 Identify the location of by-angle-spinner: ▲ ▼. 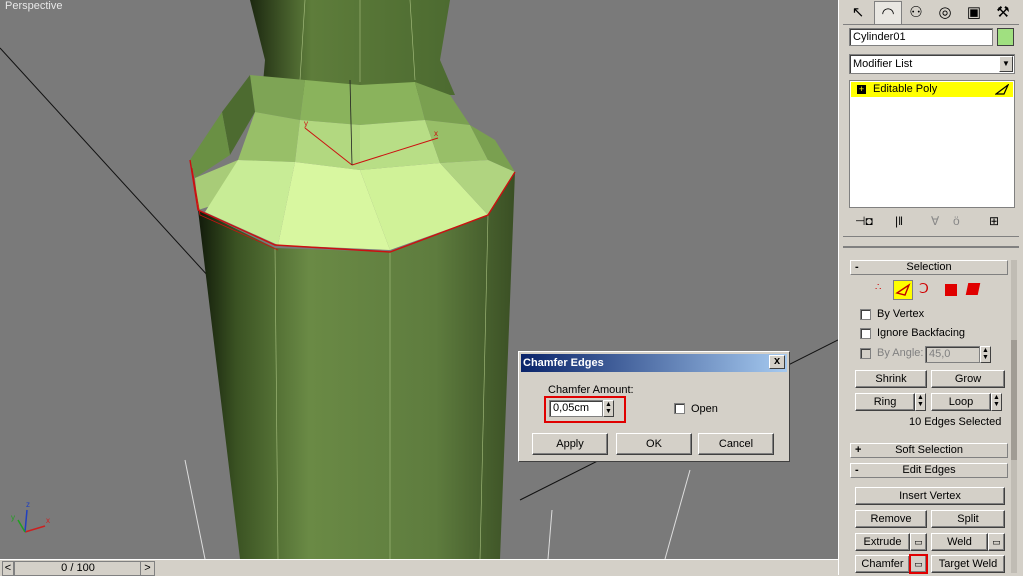
(985, 354).